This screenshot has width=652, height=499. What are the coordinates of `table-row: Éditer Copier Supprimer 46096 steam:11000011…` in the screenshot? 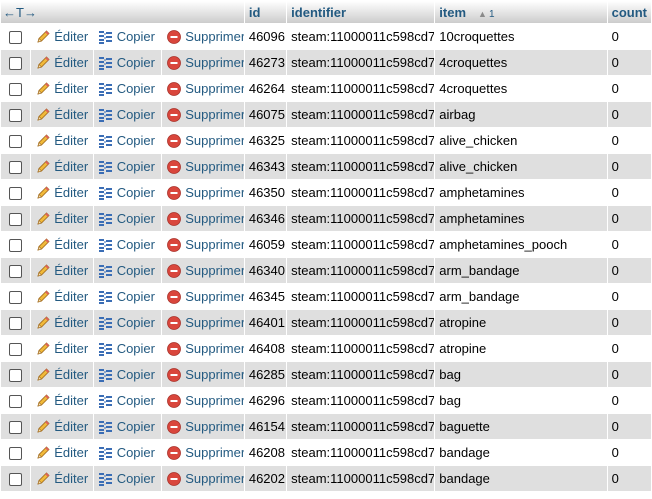 It's located at (326, 36).